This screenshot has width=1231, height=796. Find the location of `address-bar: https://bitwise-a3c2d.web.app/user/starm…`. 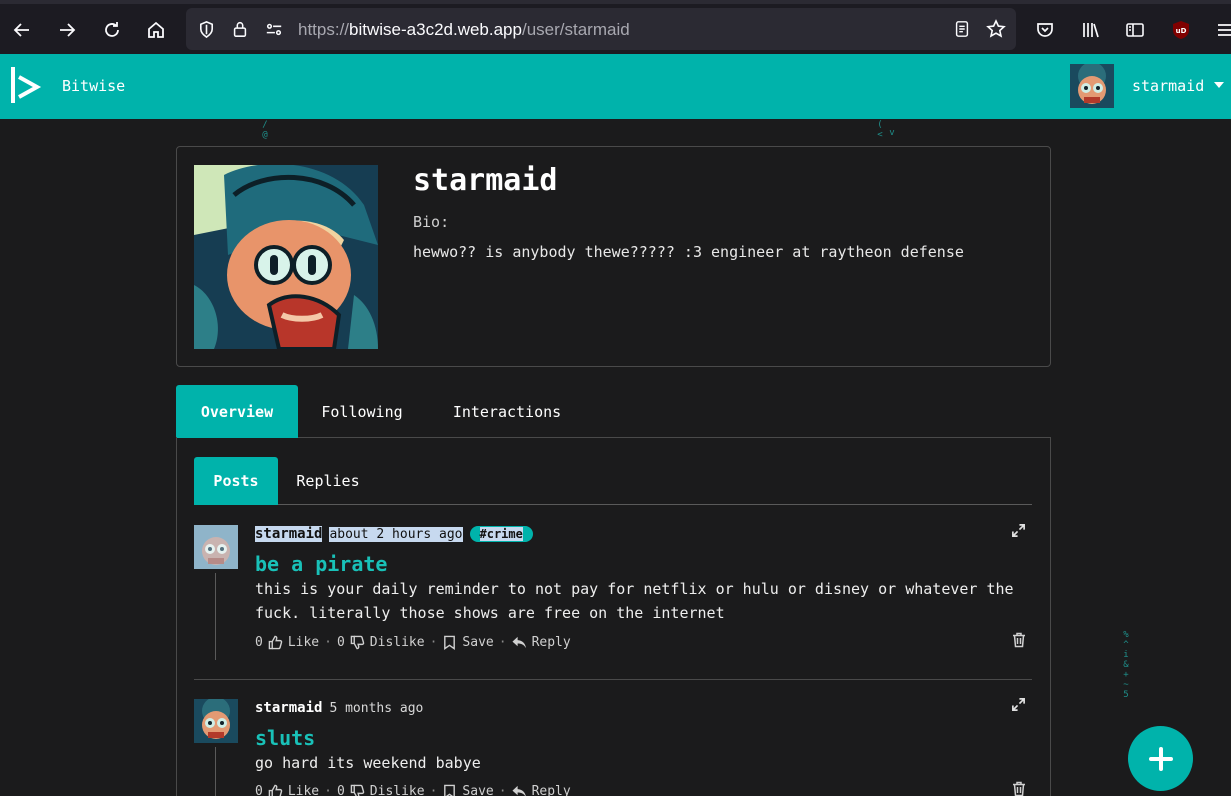

address-bar: https://bitwise-a3c2d.web.app/user/starm… is located at coordinates (601, 29).